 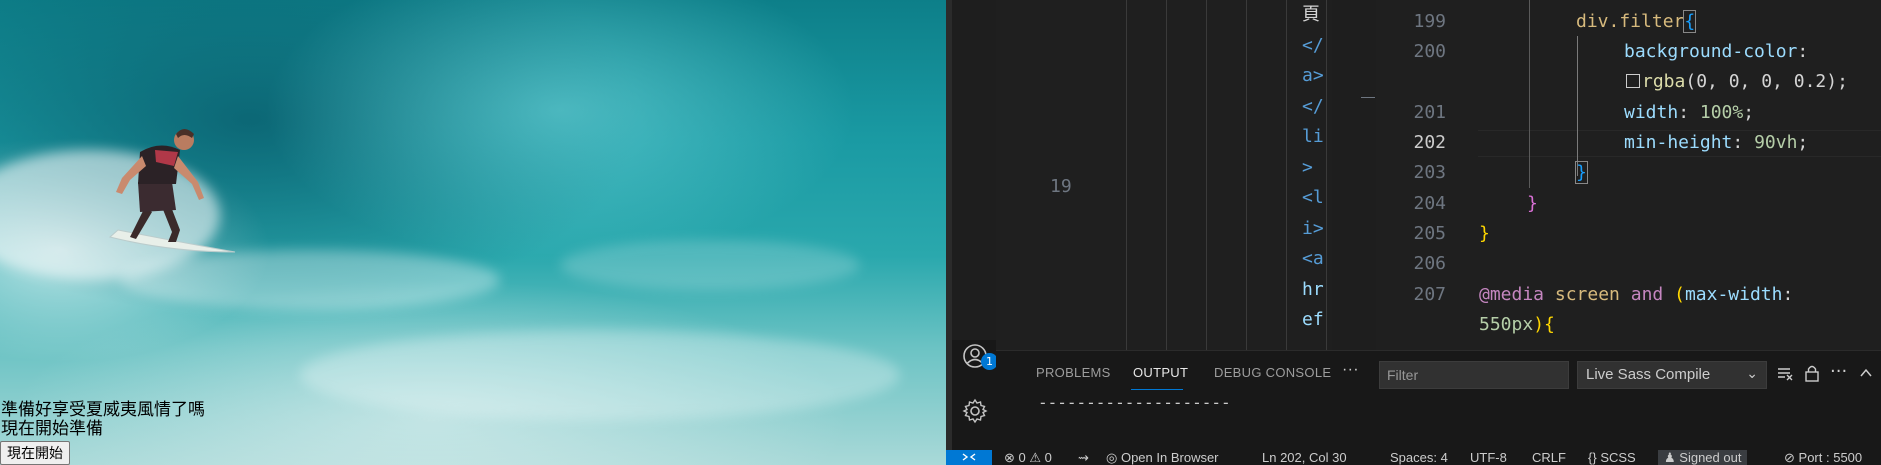 What do you see at coordinates (1474, 375) in the screenshot?
I see `filter-input` at bounding box center [1474, 375].